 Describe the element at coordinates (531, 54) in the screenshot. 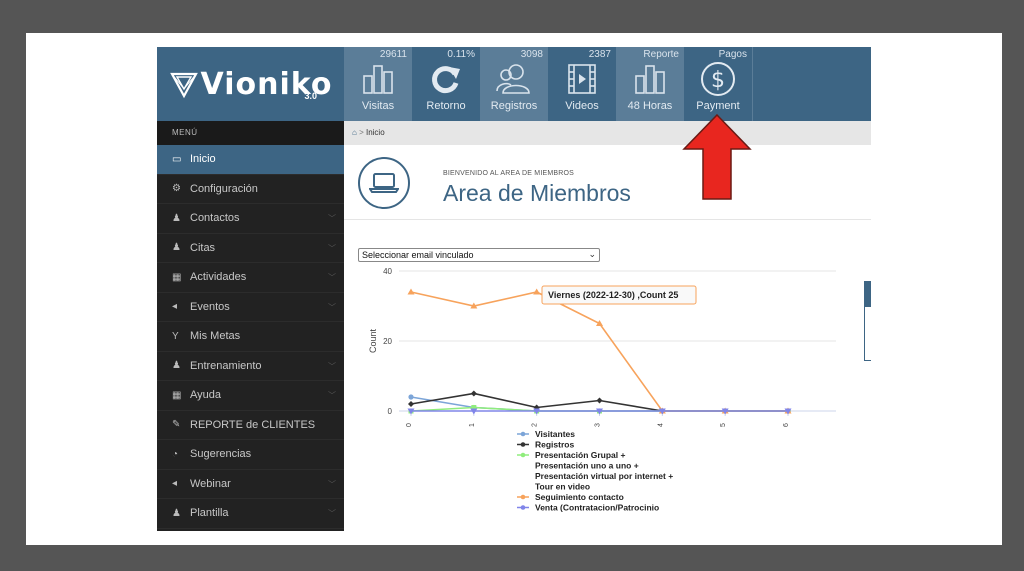

I see `tile-count: 3098` at that location.